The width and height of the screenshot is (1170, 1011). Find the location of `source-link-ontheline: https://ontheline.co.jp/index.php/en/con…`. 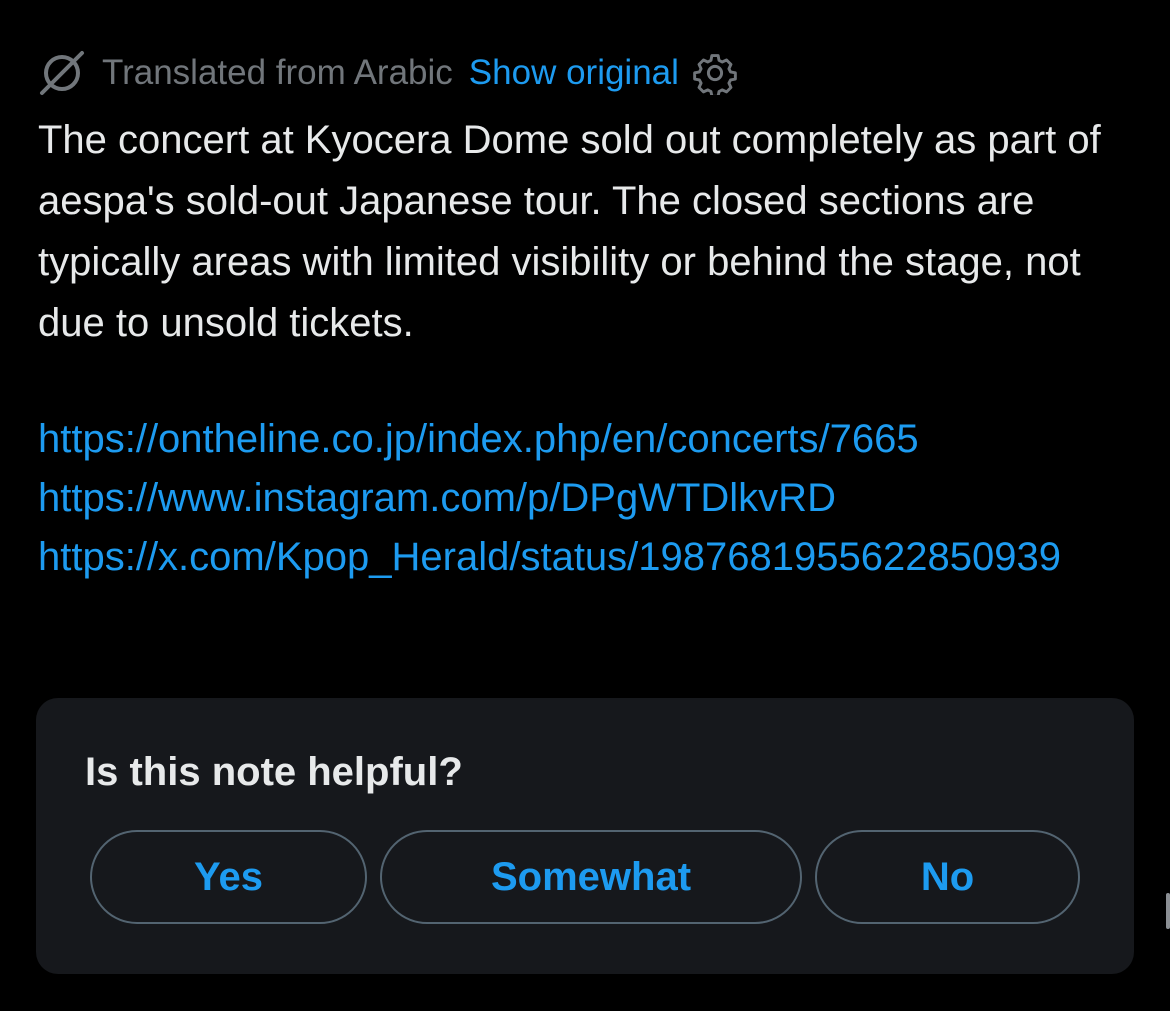

source-link-ontheline: https://ontheline.co.jp/index.php/en/con… is located at coordinates (593, 439).